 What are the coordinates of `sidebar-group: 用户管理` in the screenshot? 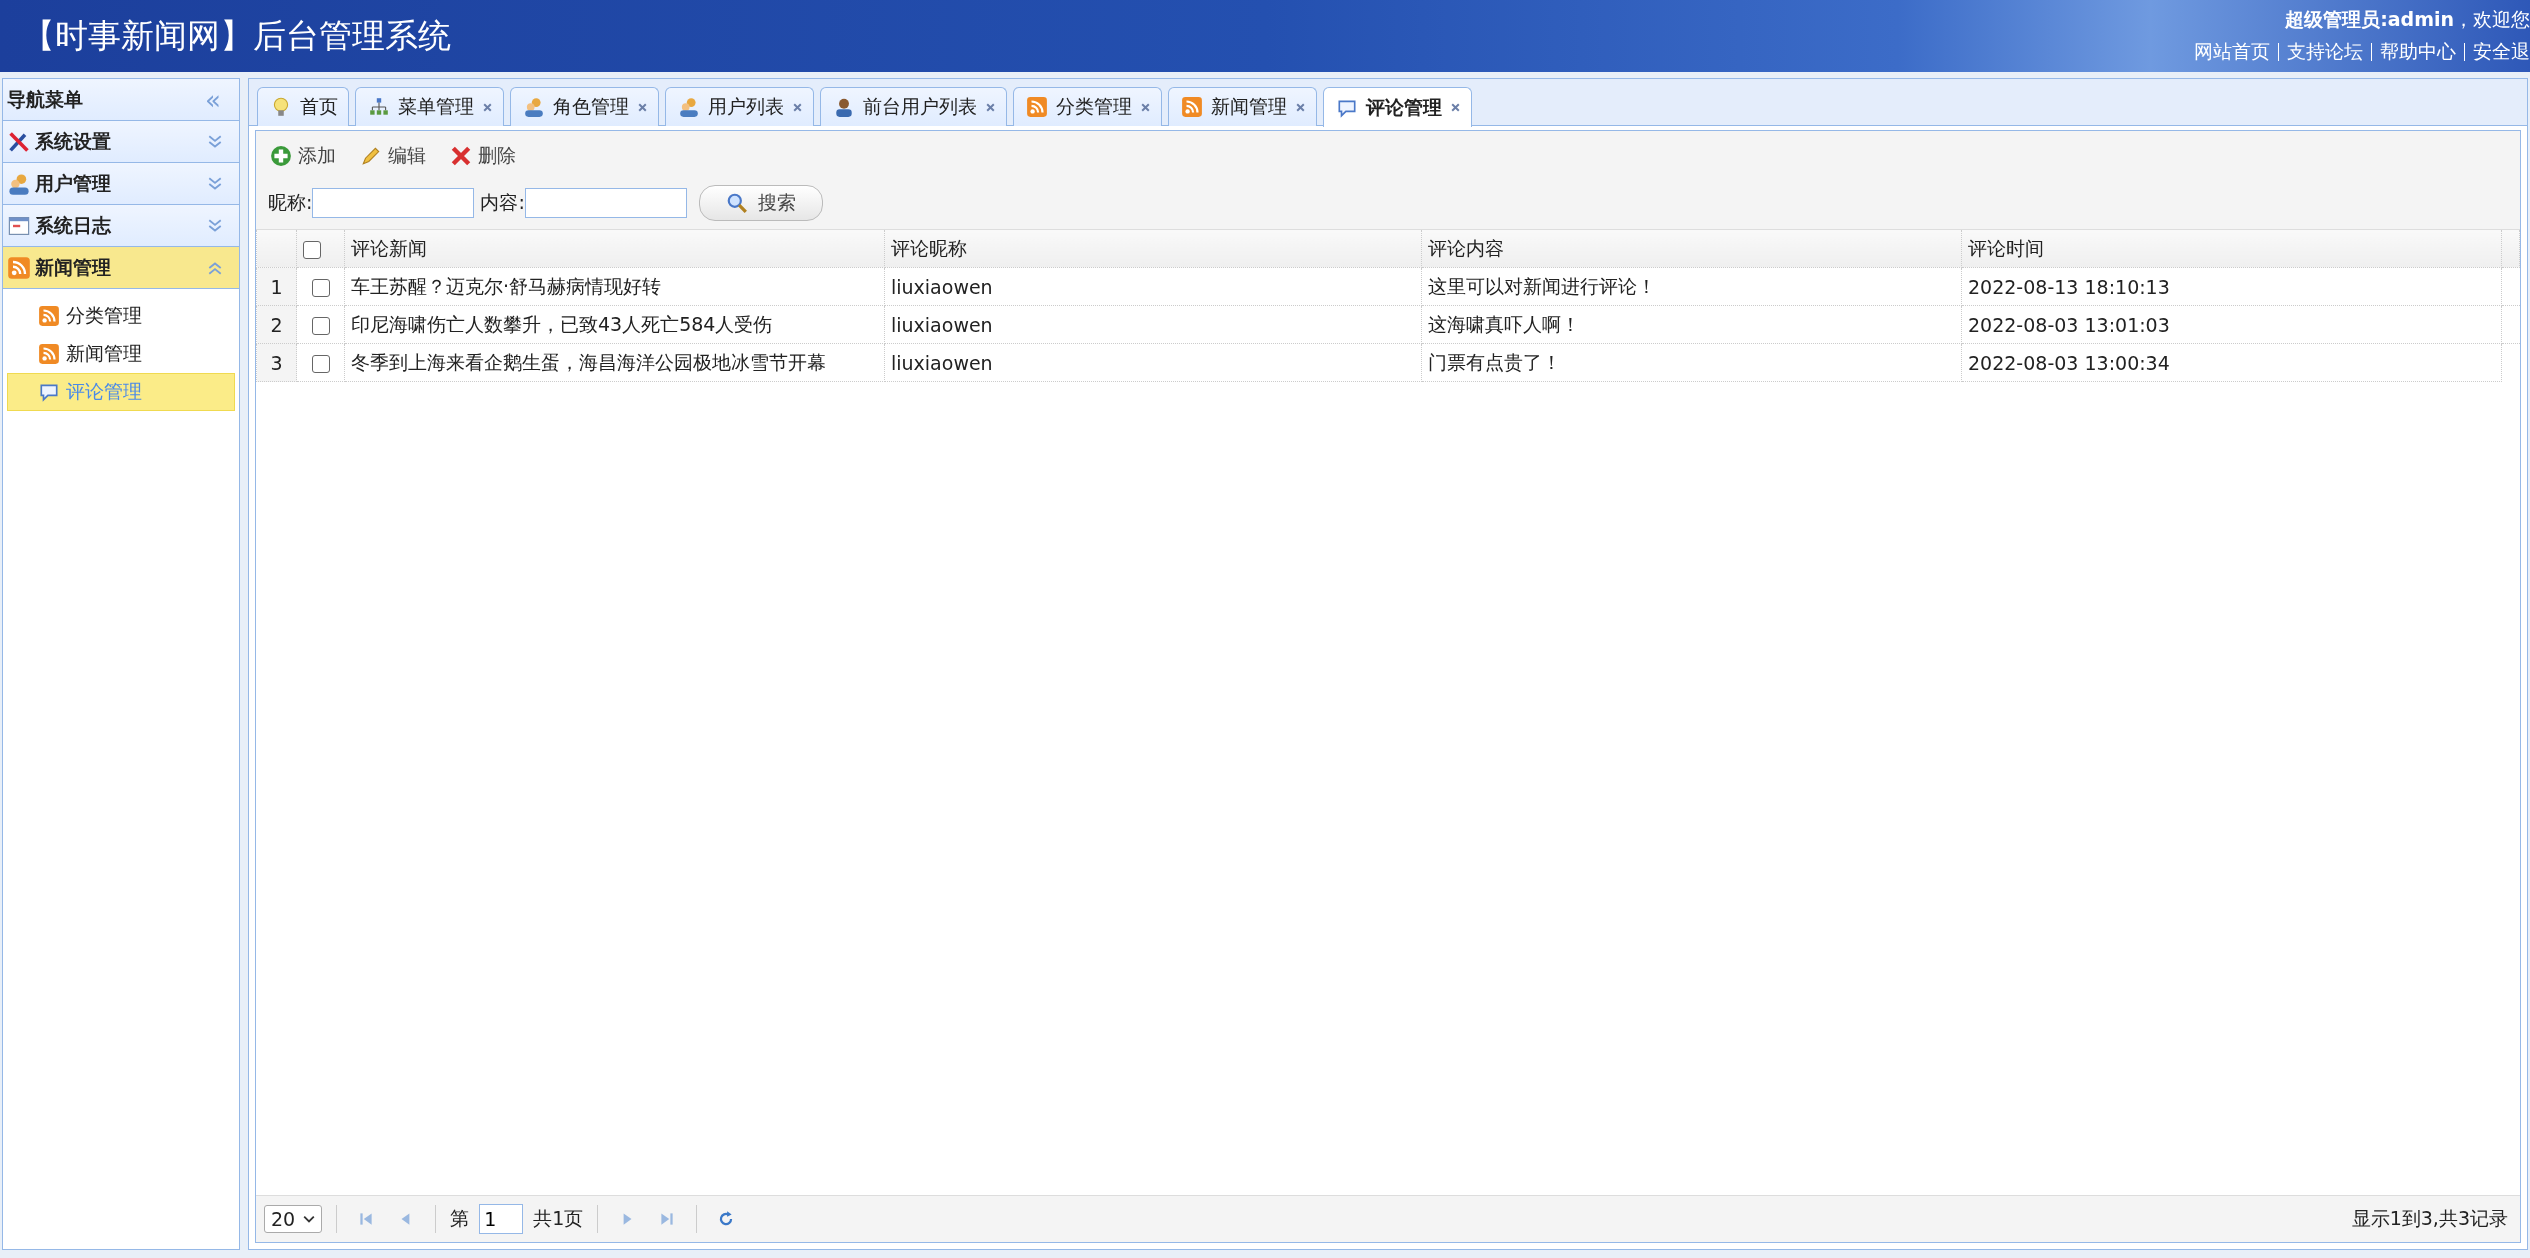 It's located at (121, 184).